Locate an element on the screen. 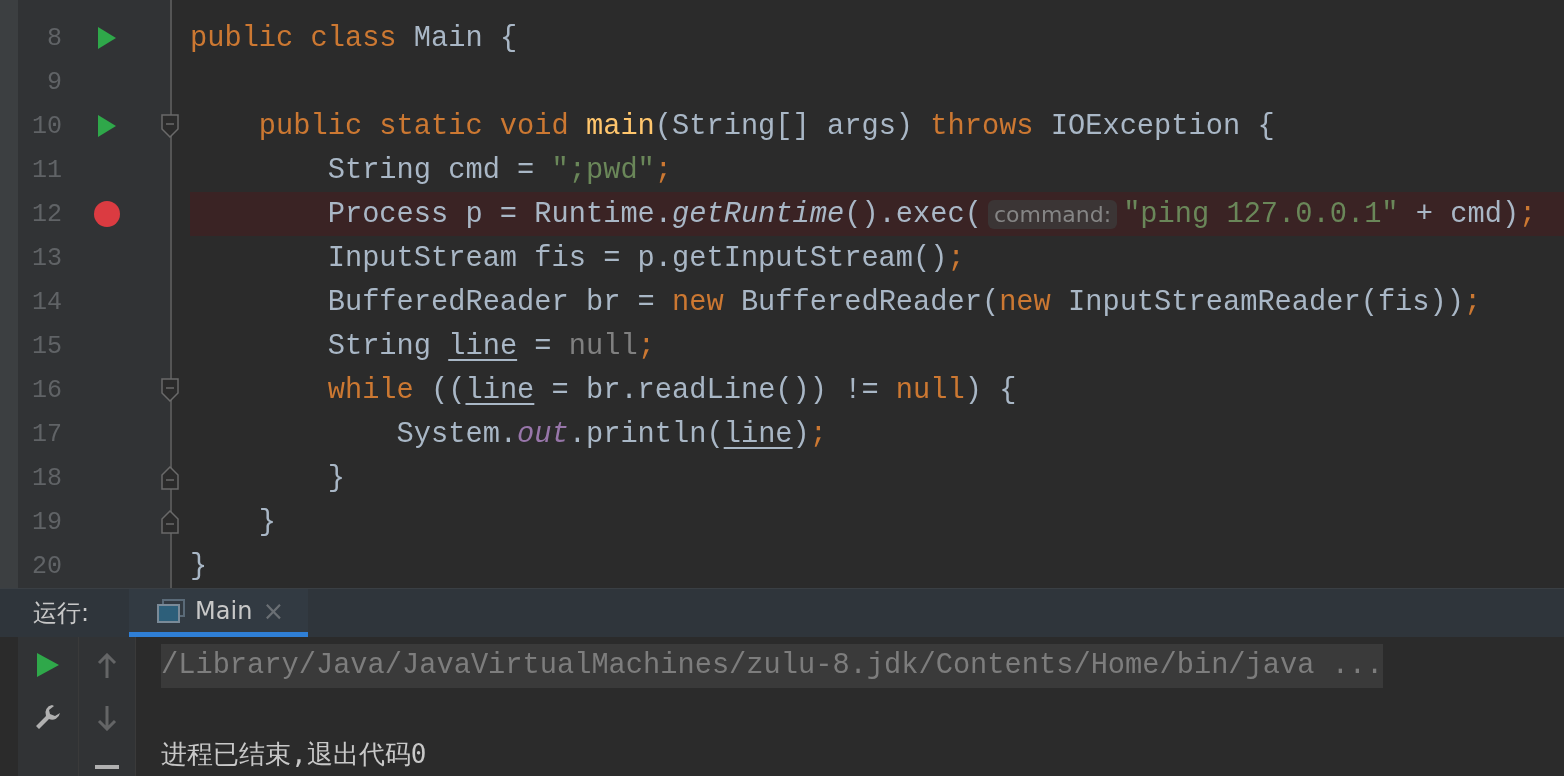 This screenshot has height=776, width=1564. breakpoint-icon is located at coordinates (107, 214).